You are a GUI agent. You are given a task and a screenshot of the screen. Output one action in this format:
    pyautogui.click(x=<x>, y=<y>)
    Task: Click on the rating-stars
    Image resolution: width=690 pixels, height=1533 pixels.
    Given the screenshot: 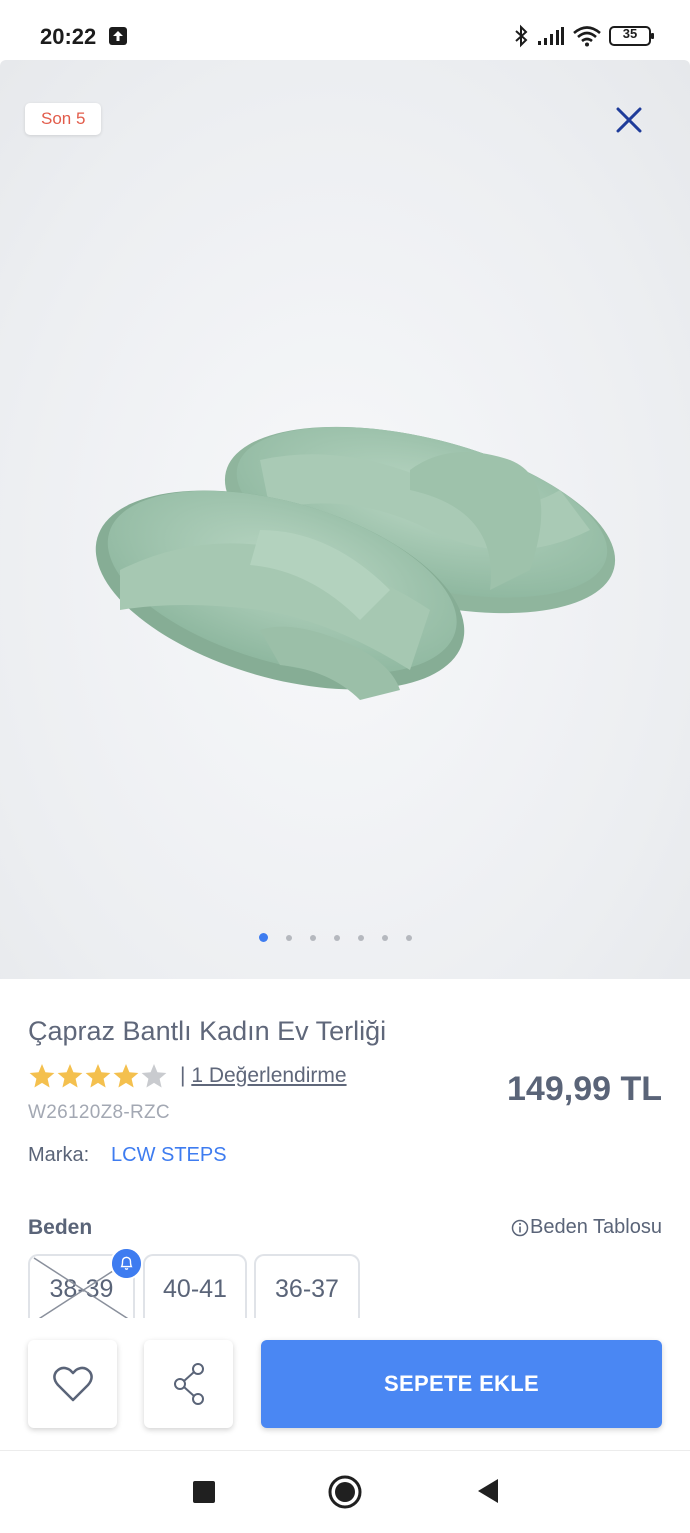 What is the action you would take?
    pyautogui.click(x=98, y=1076)
    